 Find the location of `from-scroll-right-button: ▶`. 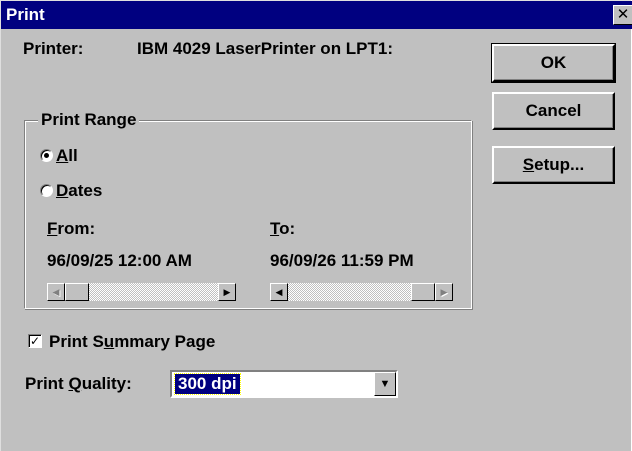

from-scroll-right-button: ▶ is located at coordinates (227, 292).